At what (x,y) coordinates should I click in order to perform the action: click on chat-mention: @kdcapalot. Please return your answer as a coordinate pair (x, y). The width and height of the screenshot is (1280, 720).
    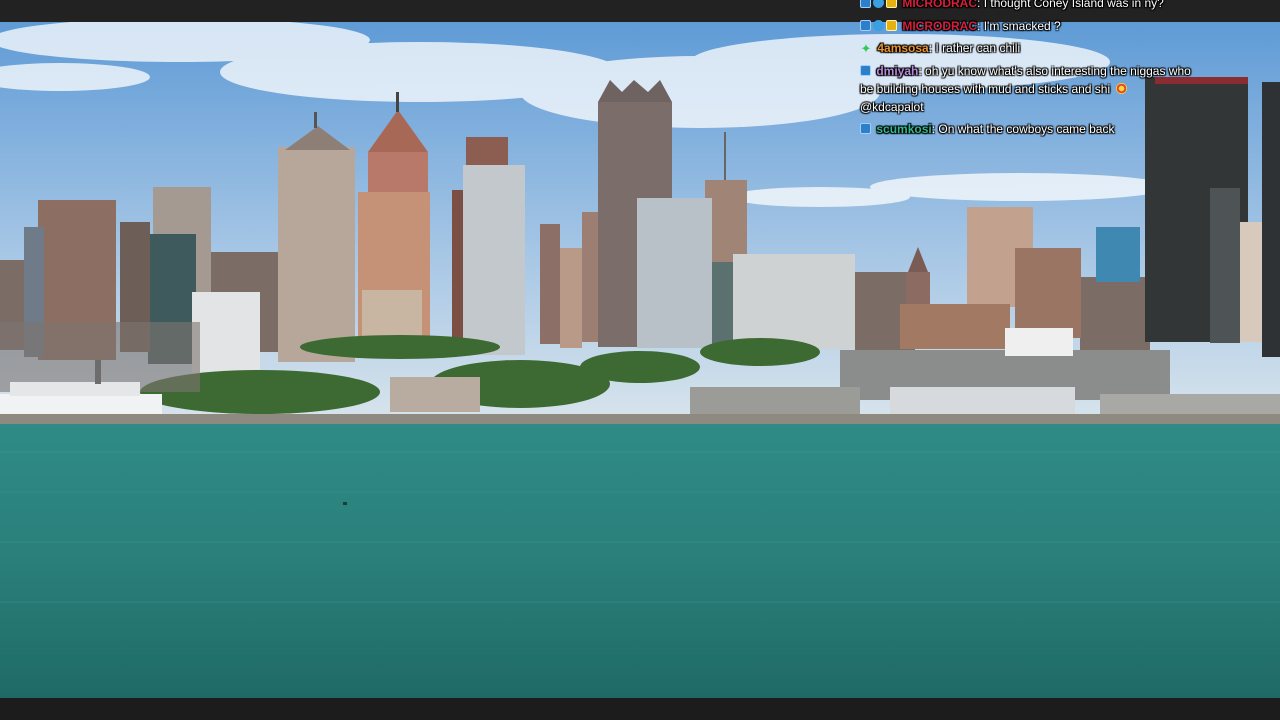
    Looking at the image, I should click on (892, 107).